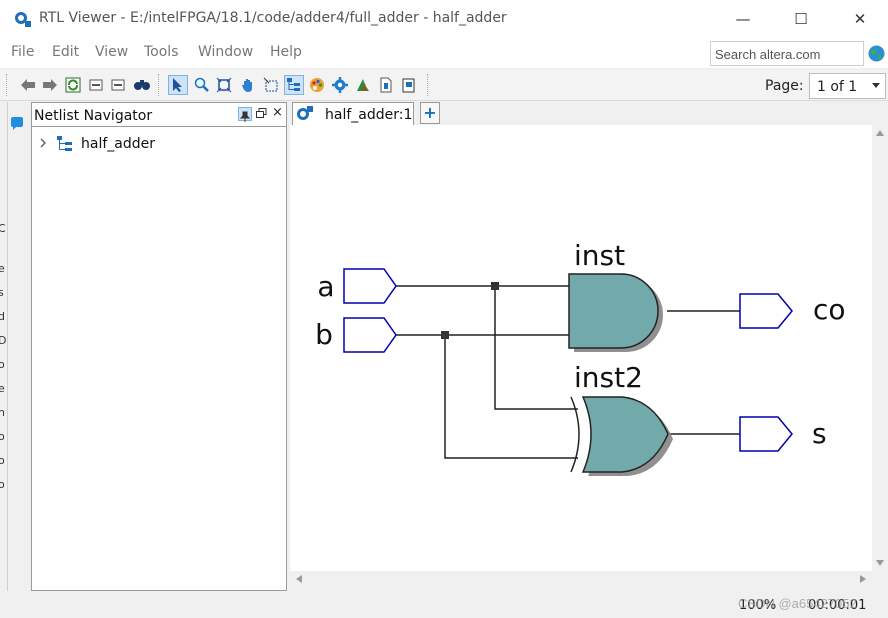 This screenshot has width=888, height=618. I want to click on find-icon, so click(142, 85).